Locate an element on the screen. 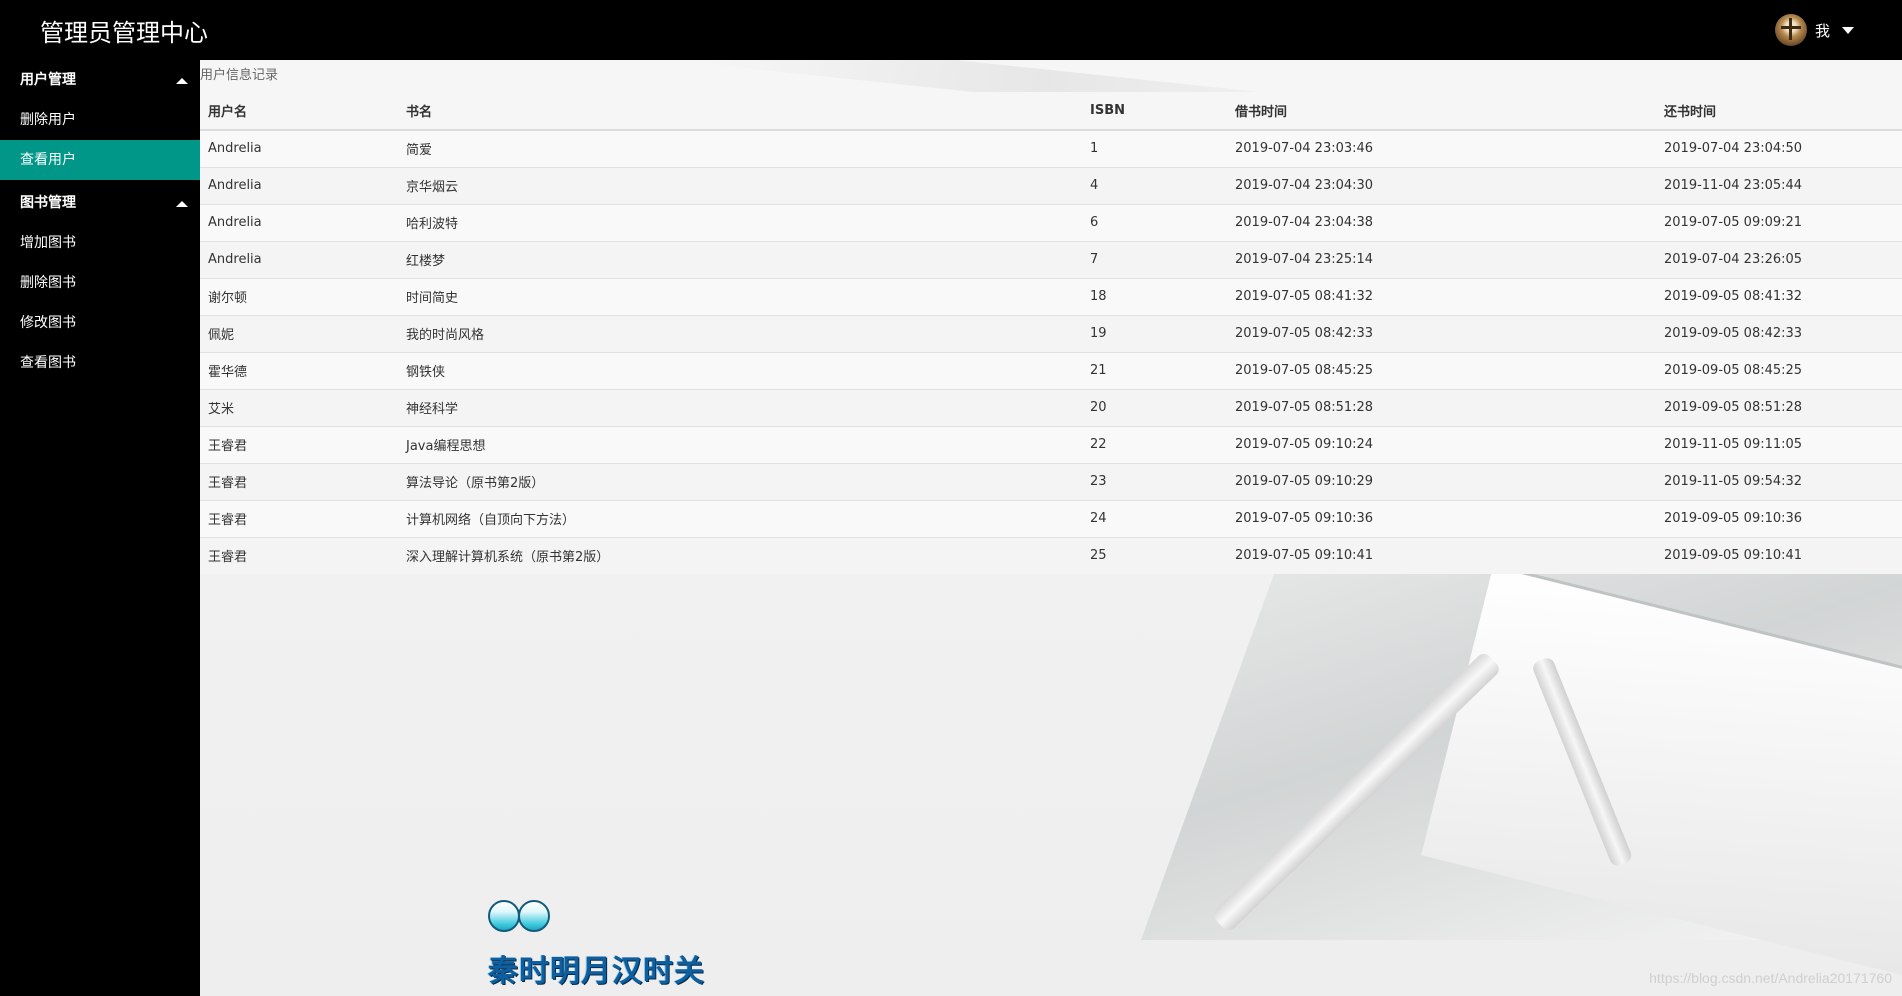 This screenshot has width=1902, height=996. cell-borrow-time: 2019-07-05 09:10:41 is located at coordinates (1441, 555).